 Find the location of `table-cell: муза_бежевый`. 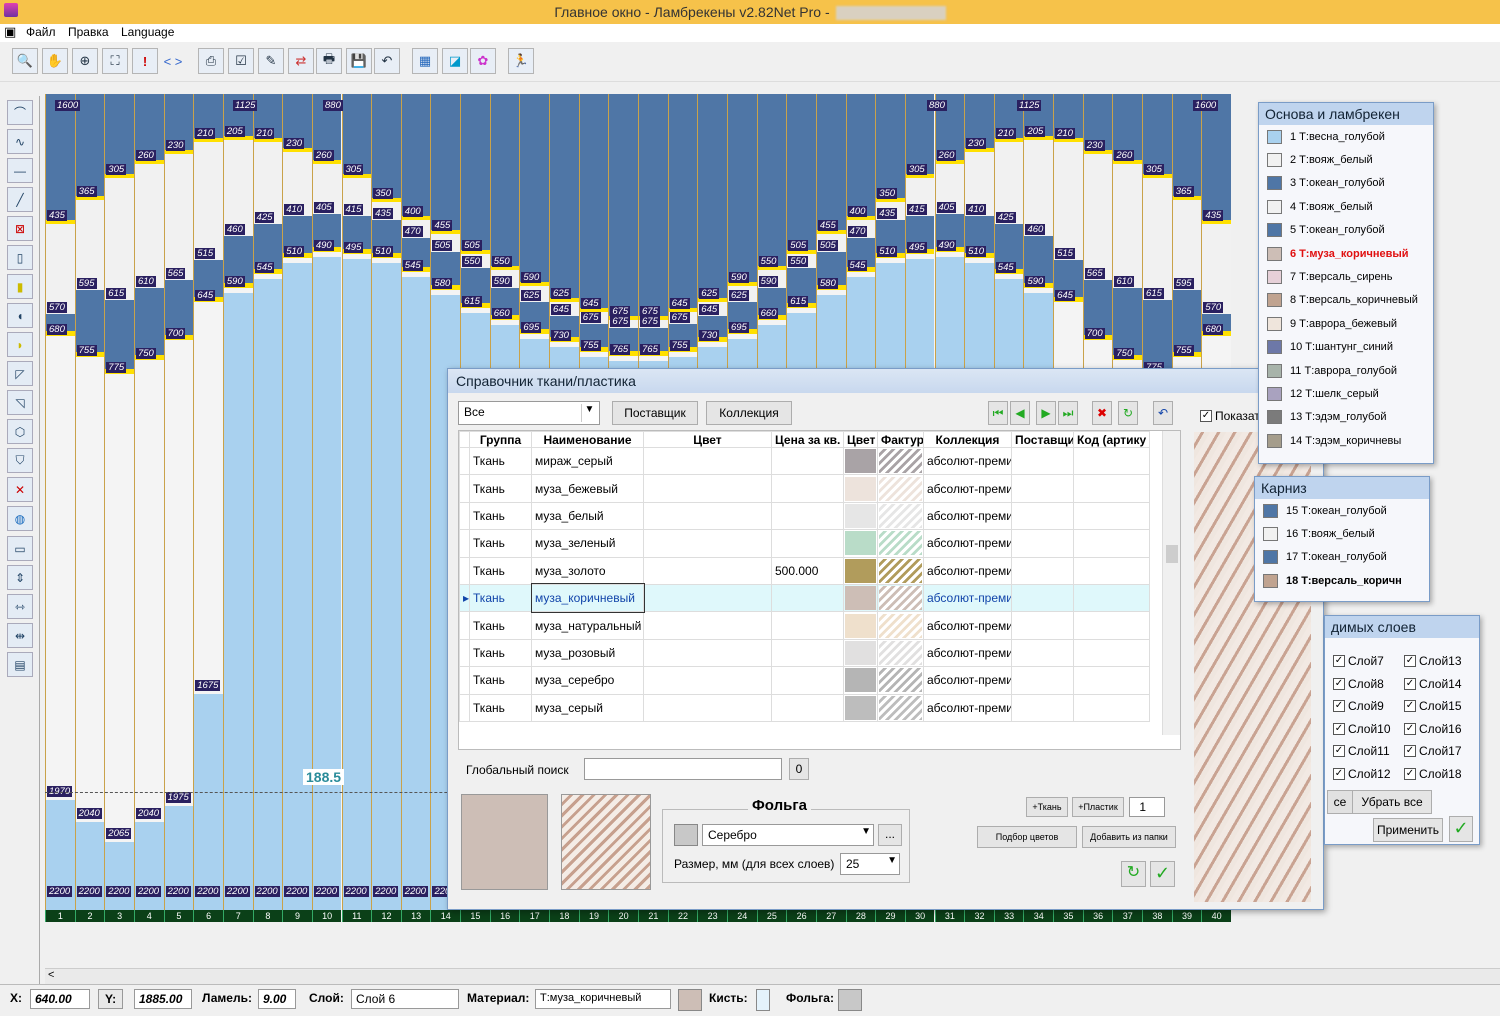

table-cell: муза_бежевый is located at coordinates (587, 488).